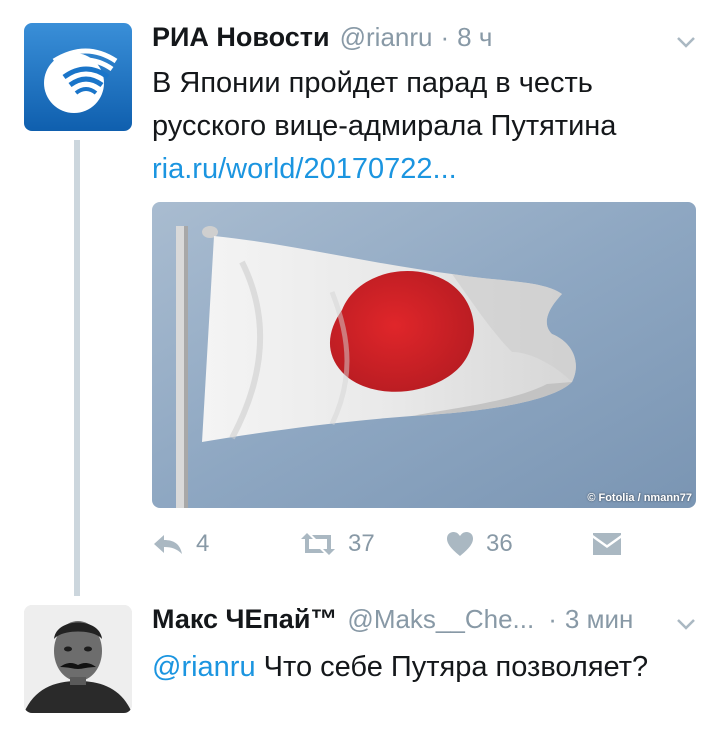 Image resolution: width=720 pixels, height=739 pixels. I want to click on retweet-icon, so click(318, 544).